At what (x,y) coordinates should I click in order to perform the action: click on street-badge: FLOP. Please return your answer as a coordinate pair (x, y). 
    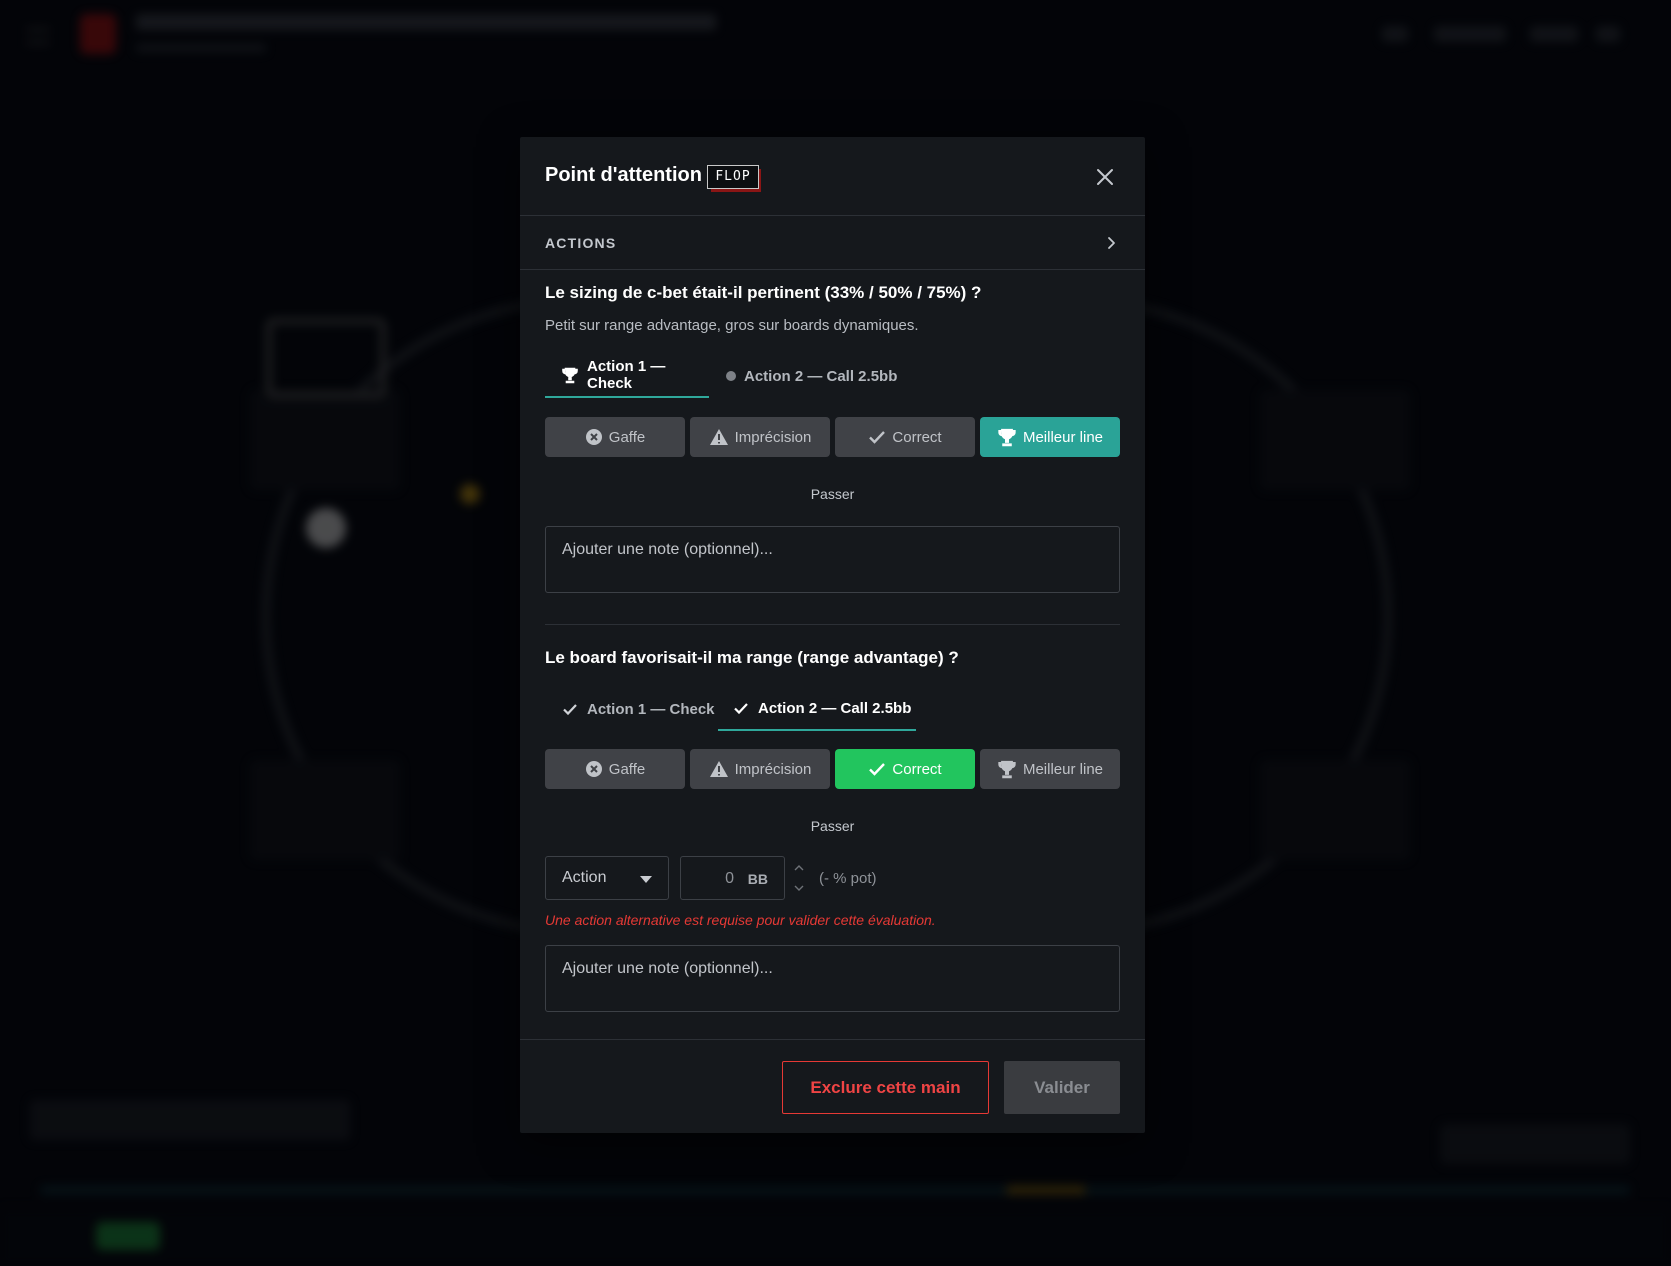
    Looking at the image, I should click on (735, 179).